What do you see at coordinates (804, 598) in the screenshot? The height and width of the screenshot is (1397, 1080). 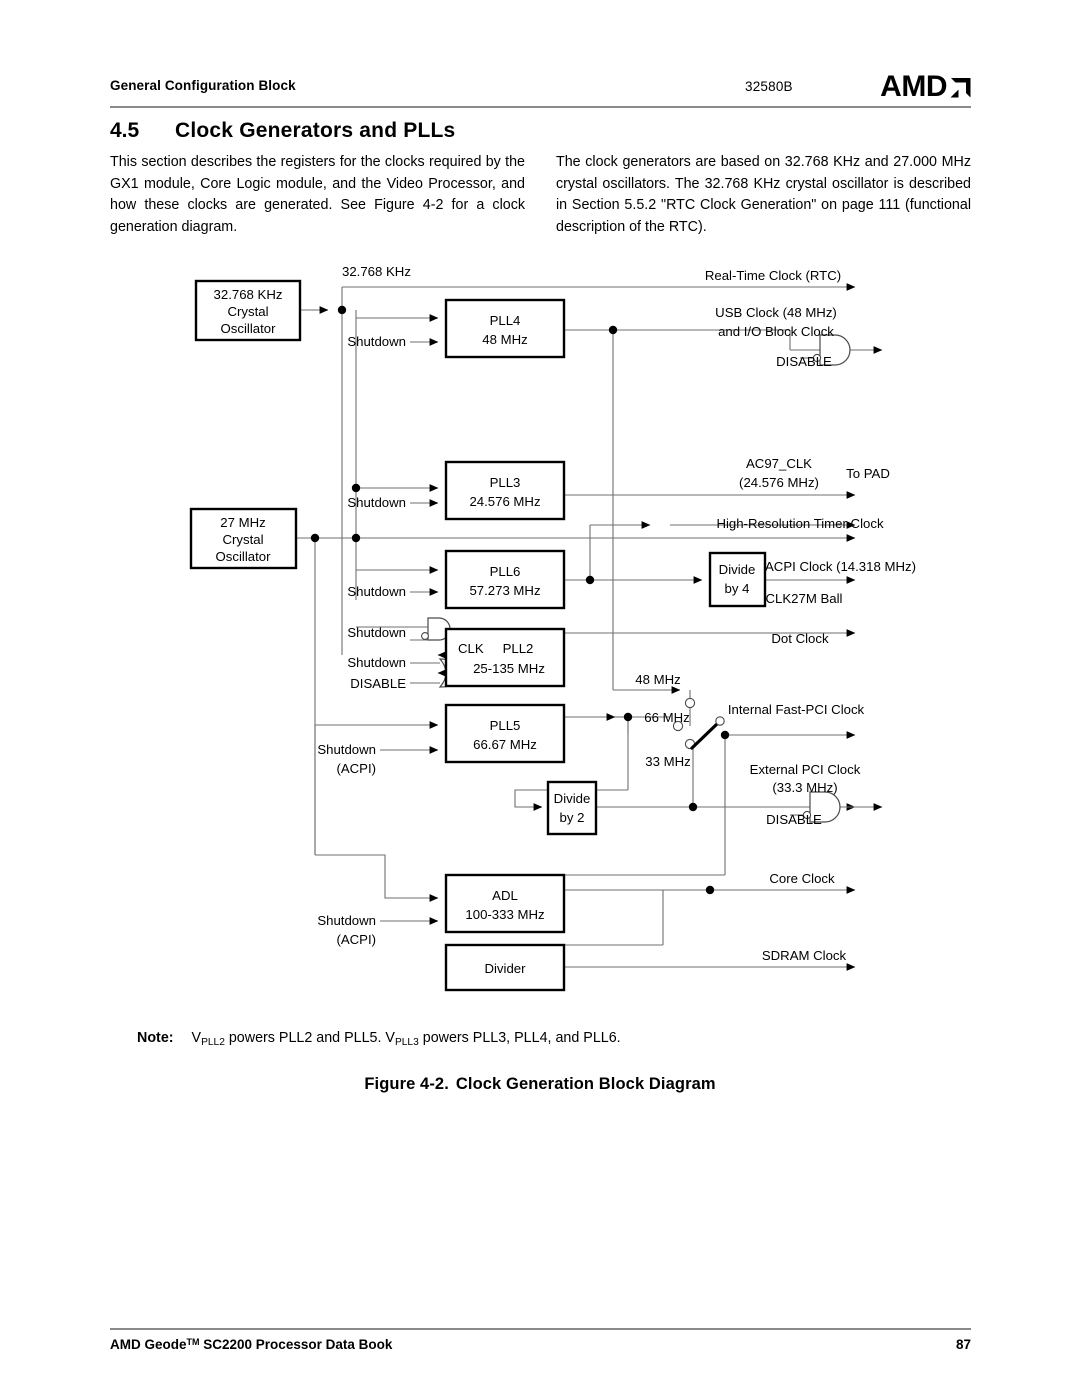 I see `label-clk27m: CLK27M Ball` at bounding box center [804, 598].